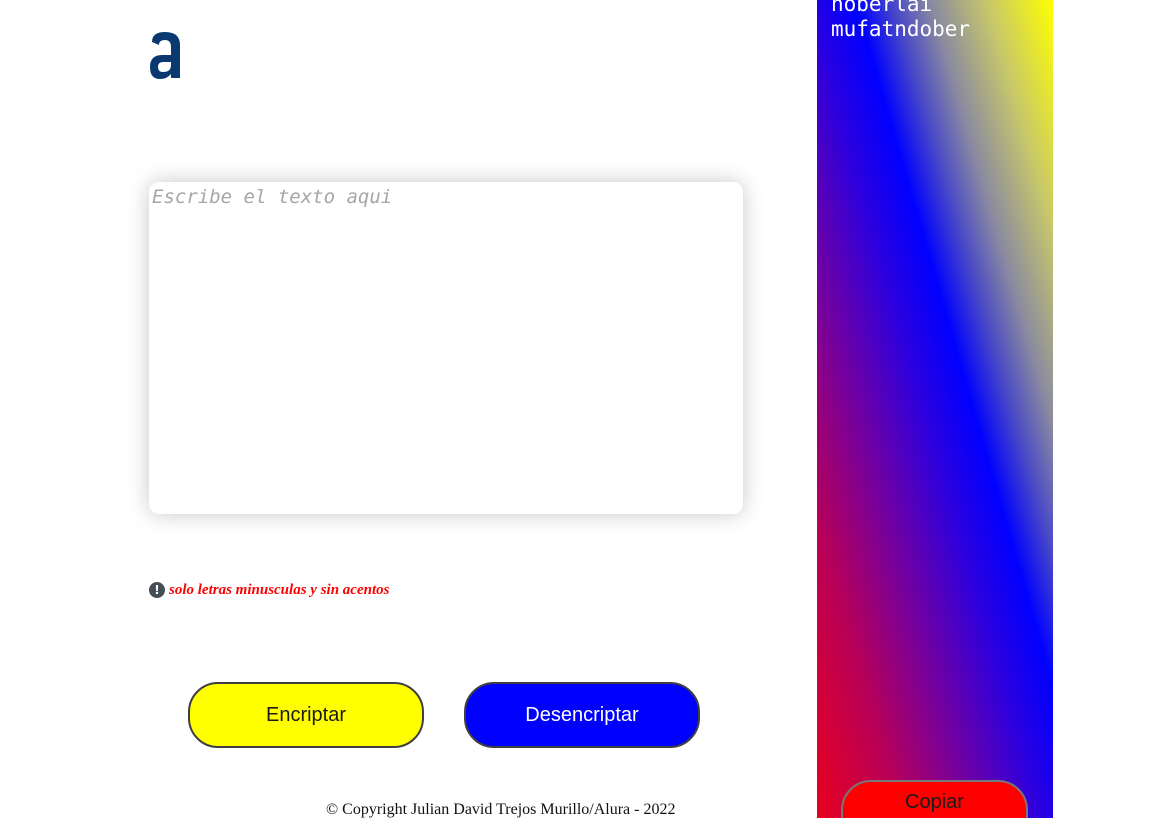 This screenshot has height=818, width=1174. I want to click on output-text: noberlai mufatndober, so click(900, 21).